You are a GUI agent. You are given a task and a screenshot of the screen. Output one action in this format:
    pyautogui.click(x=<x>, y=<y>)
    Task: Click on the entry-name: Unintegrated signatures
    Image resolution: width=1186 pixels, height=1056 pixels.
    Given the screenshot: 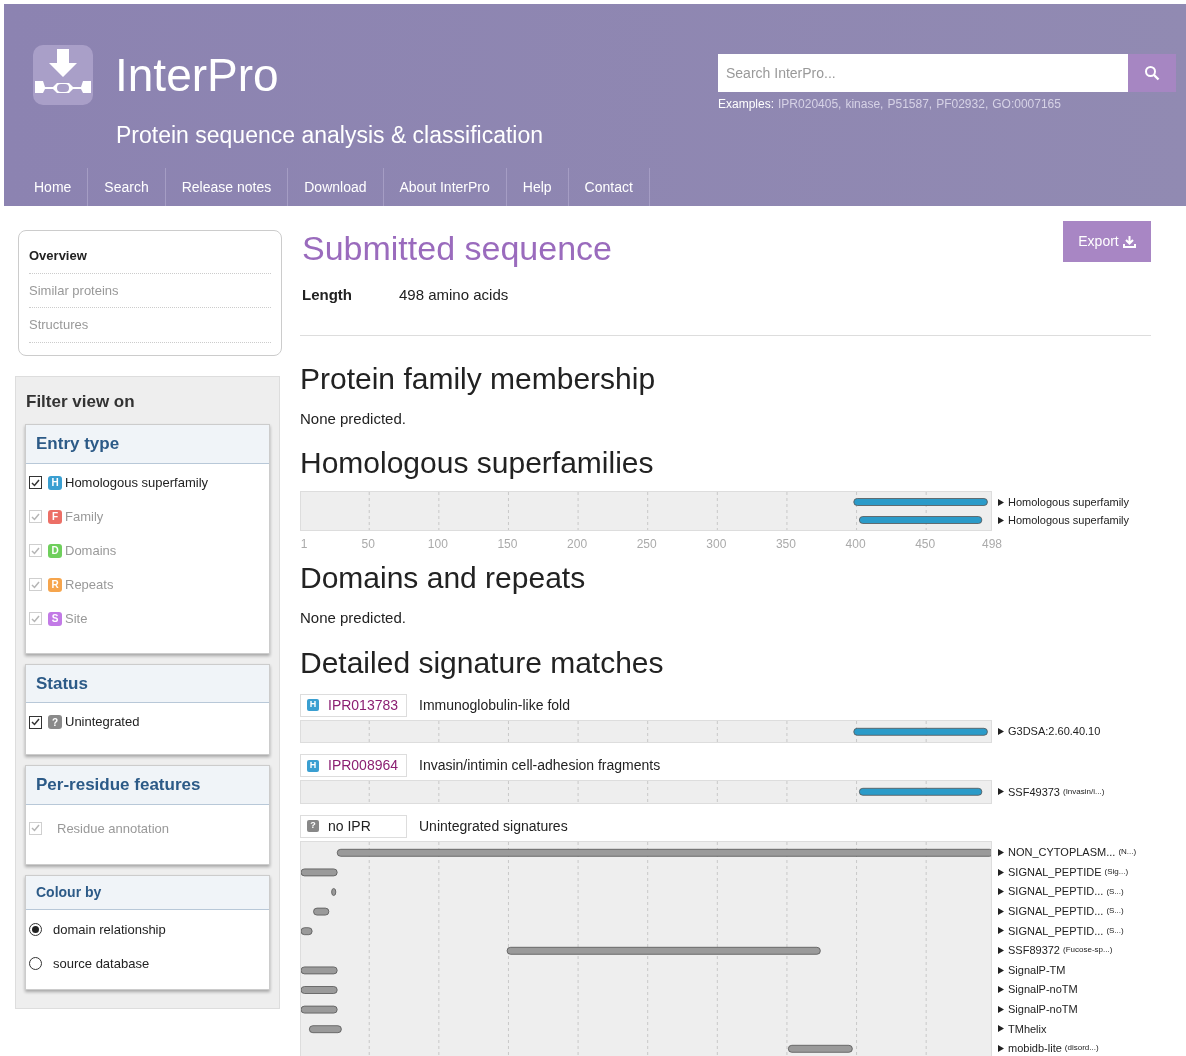 What is the action you would take?
    pyautogui.click(x=493, y=826)
    